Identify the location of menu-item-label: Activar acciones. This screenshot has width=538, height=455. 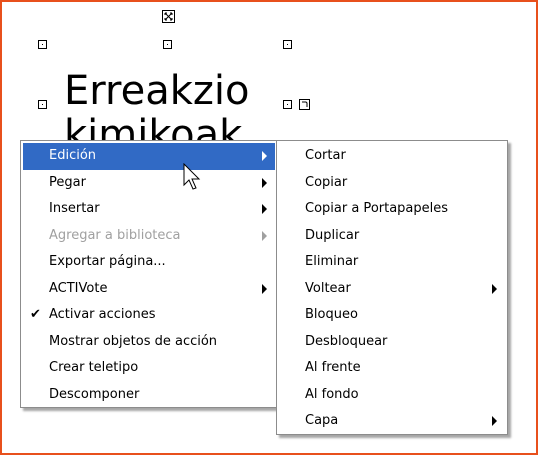
(102, 314).